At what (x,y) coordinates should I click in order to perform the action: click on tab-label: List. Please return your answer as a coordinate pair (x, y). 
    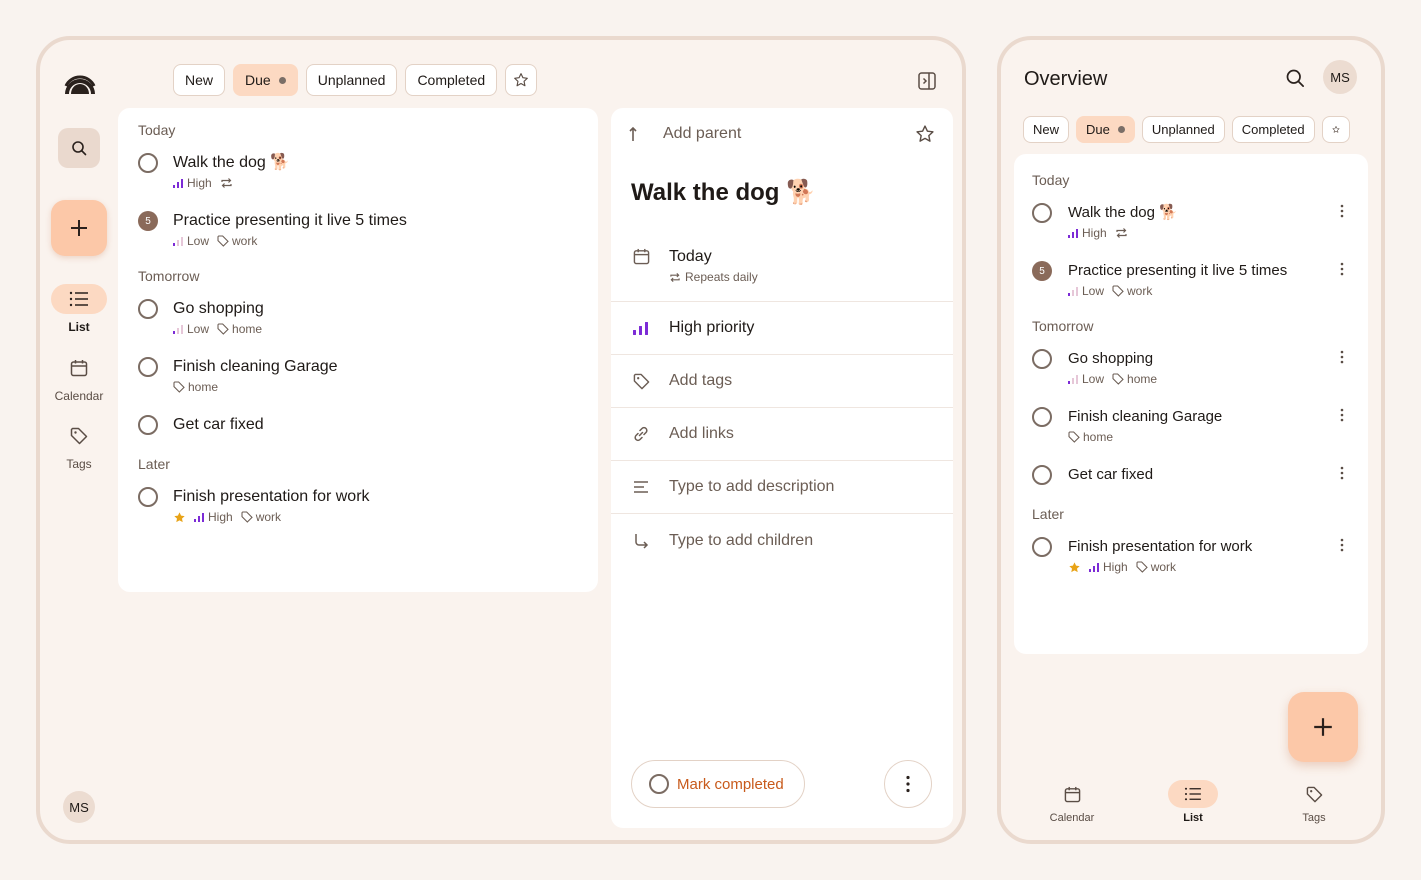
    Looking at the image, I should click on (1193, 818).